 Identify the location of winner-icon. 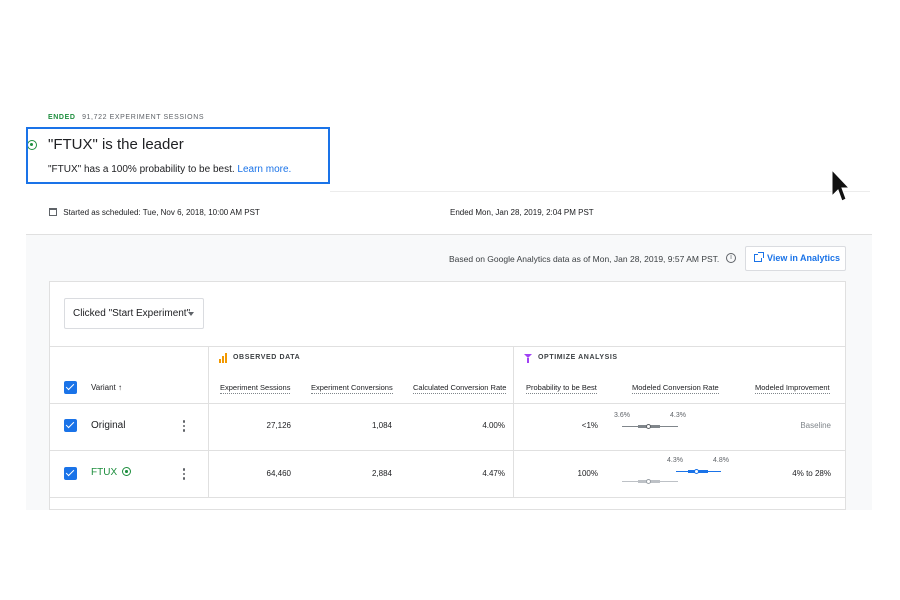
(127, 471).